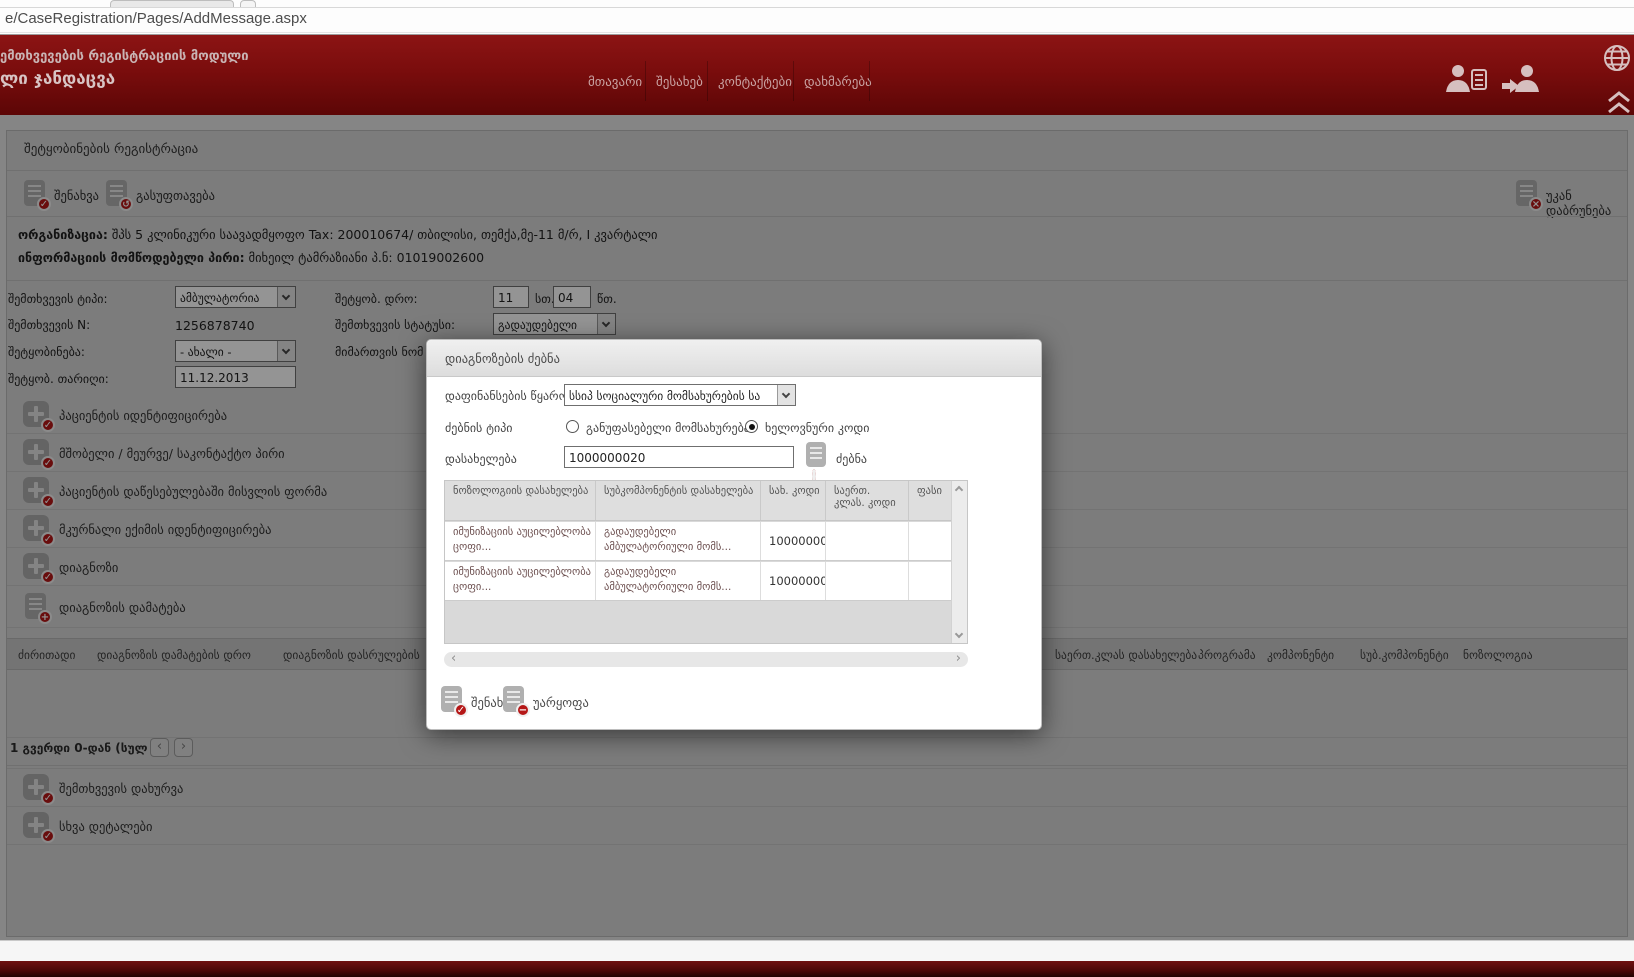  I want to click on logout-user-icon, so click(1522, 81).